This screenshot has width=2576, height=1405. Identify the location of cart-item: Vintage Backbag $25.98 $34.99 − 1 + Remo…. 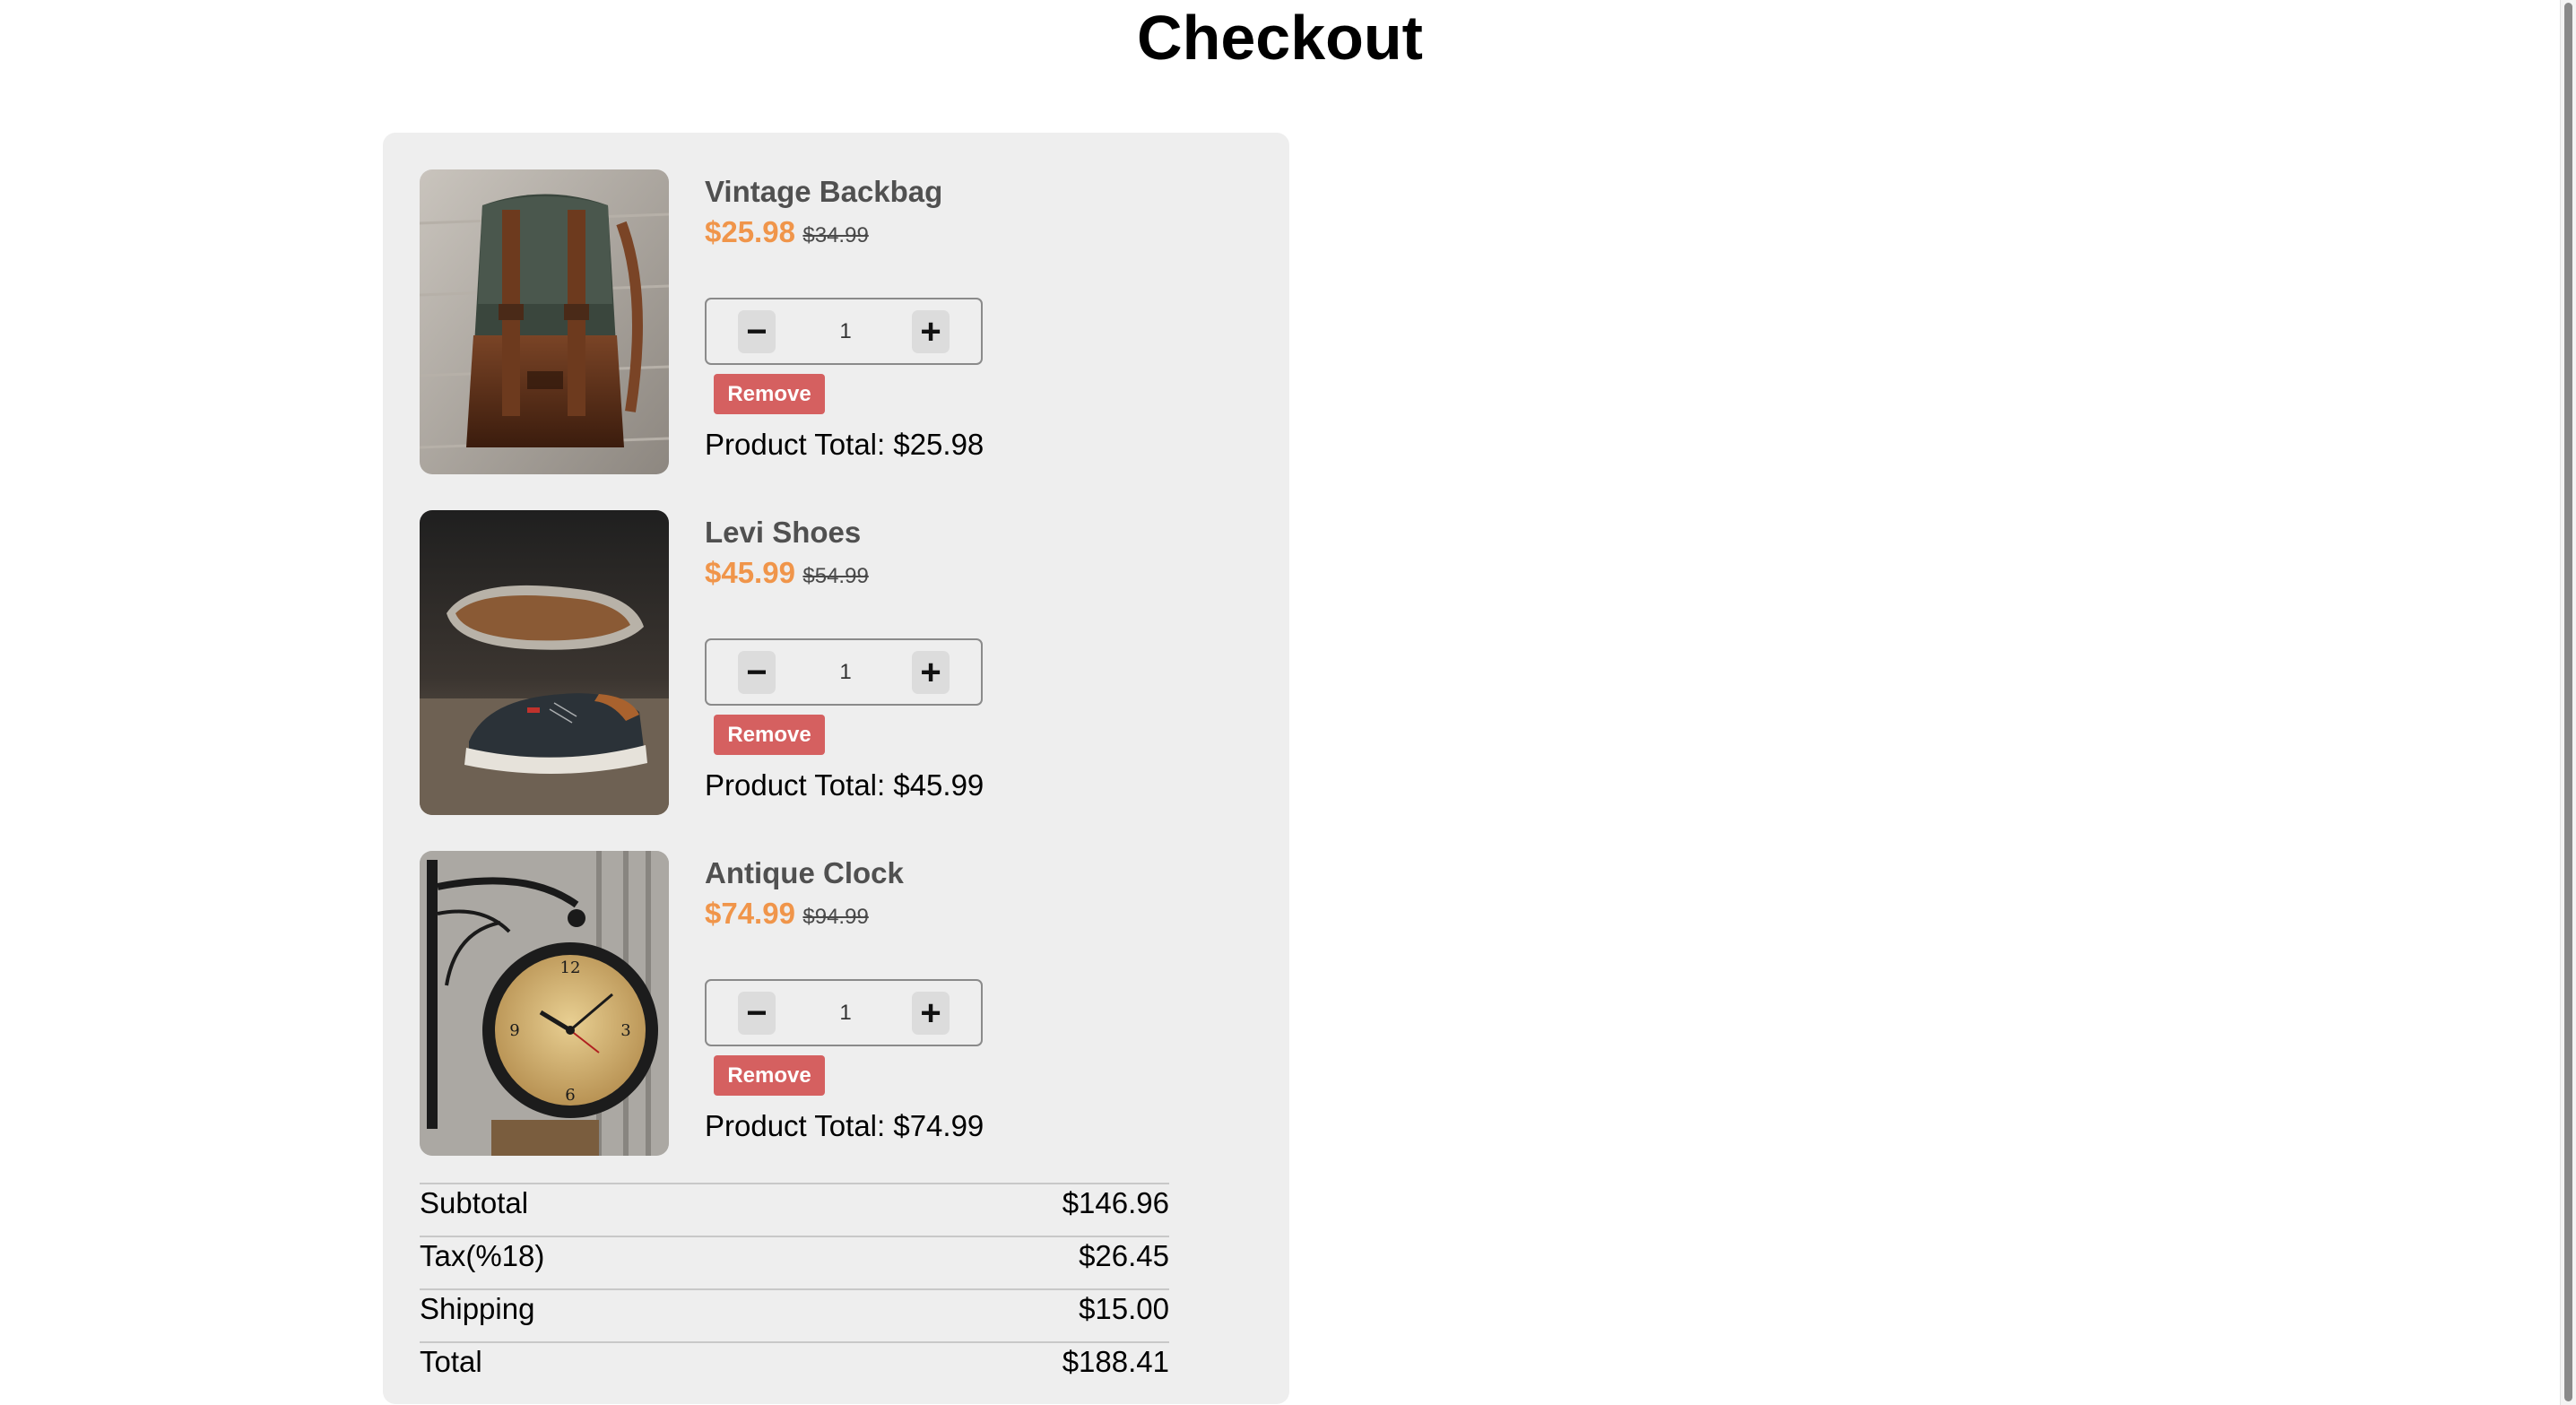
(850, 321).